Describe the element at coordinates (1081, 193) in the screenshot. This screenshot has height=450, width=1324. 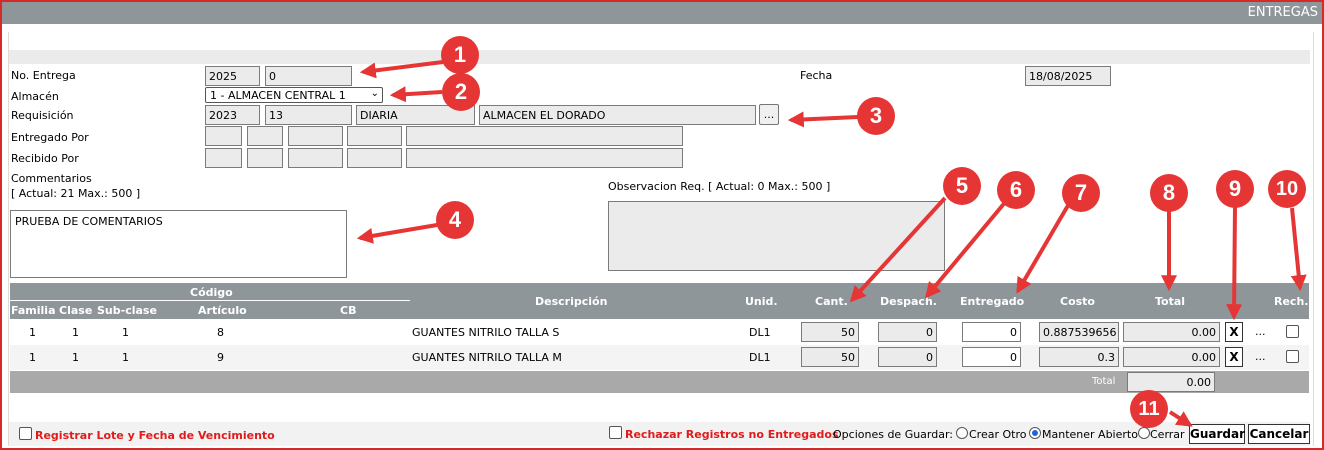
I see `annotation-badge-7: 7` at that location.